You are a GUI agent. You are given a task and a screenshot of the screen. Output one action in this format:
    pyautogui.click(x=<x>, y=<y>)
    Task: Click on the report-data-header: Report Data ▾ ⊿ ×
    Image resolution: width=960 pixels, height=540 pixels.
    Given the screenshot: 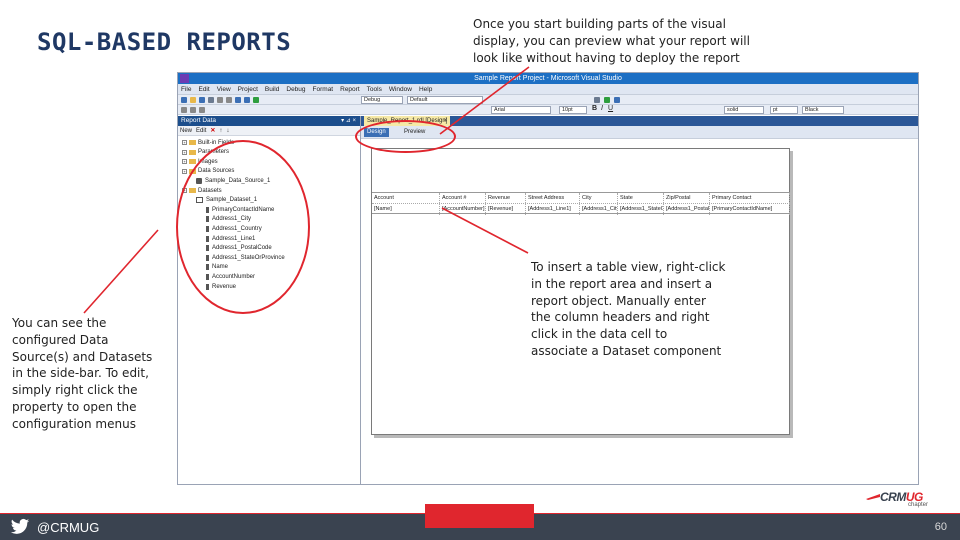 What is the action you would take?
    pyautogui.click(x=269, y=121)
    